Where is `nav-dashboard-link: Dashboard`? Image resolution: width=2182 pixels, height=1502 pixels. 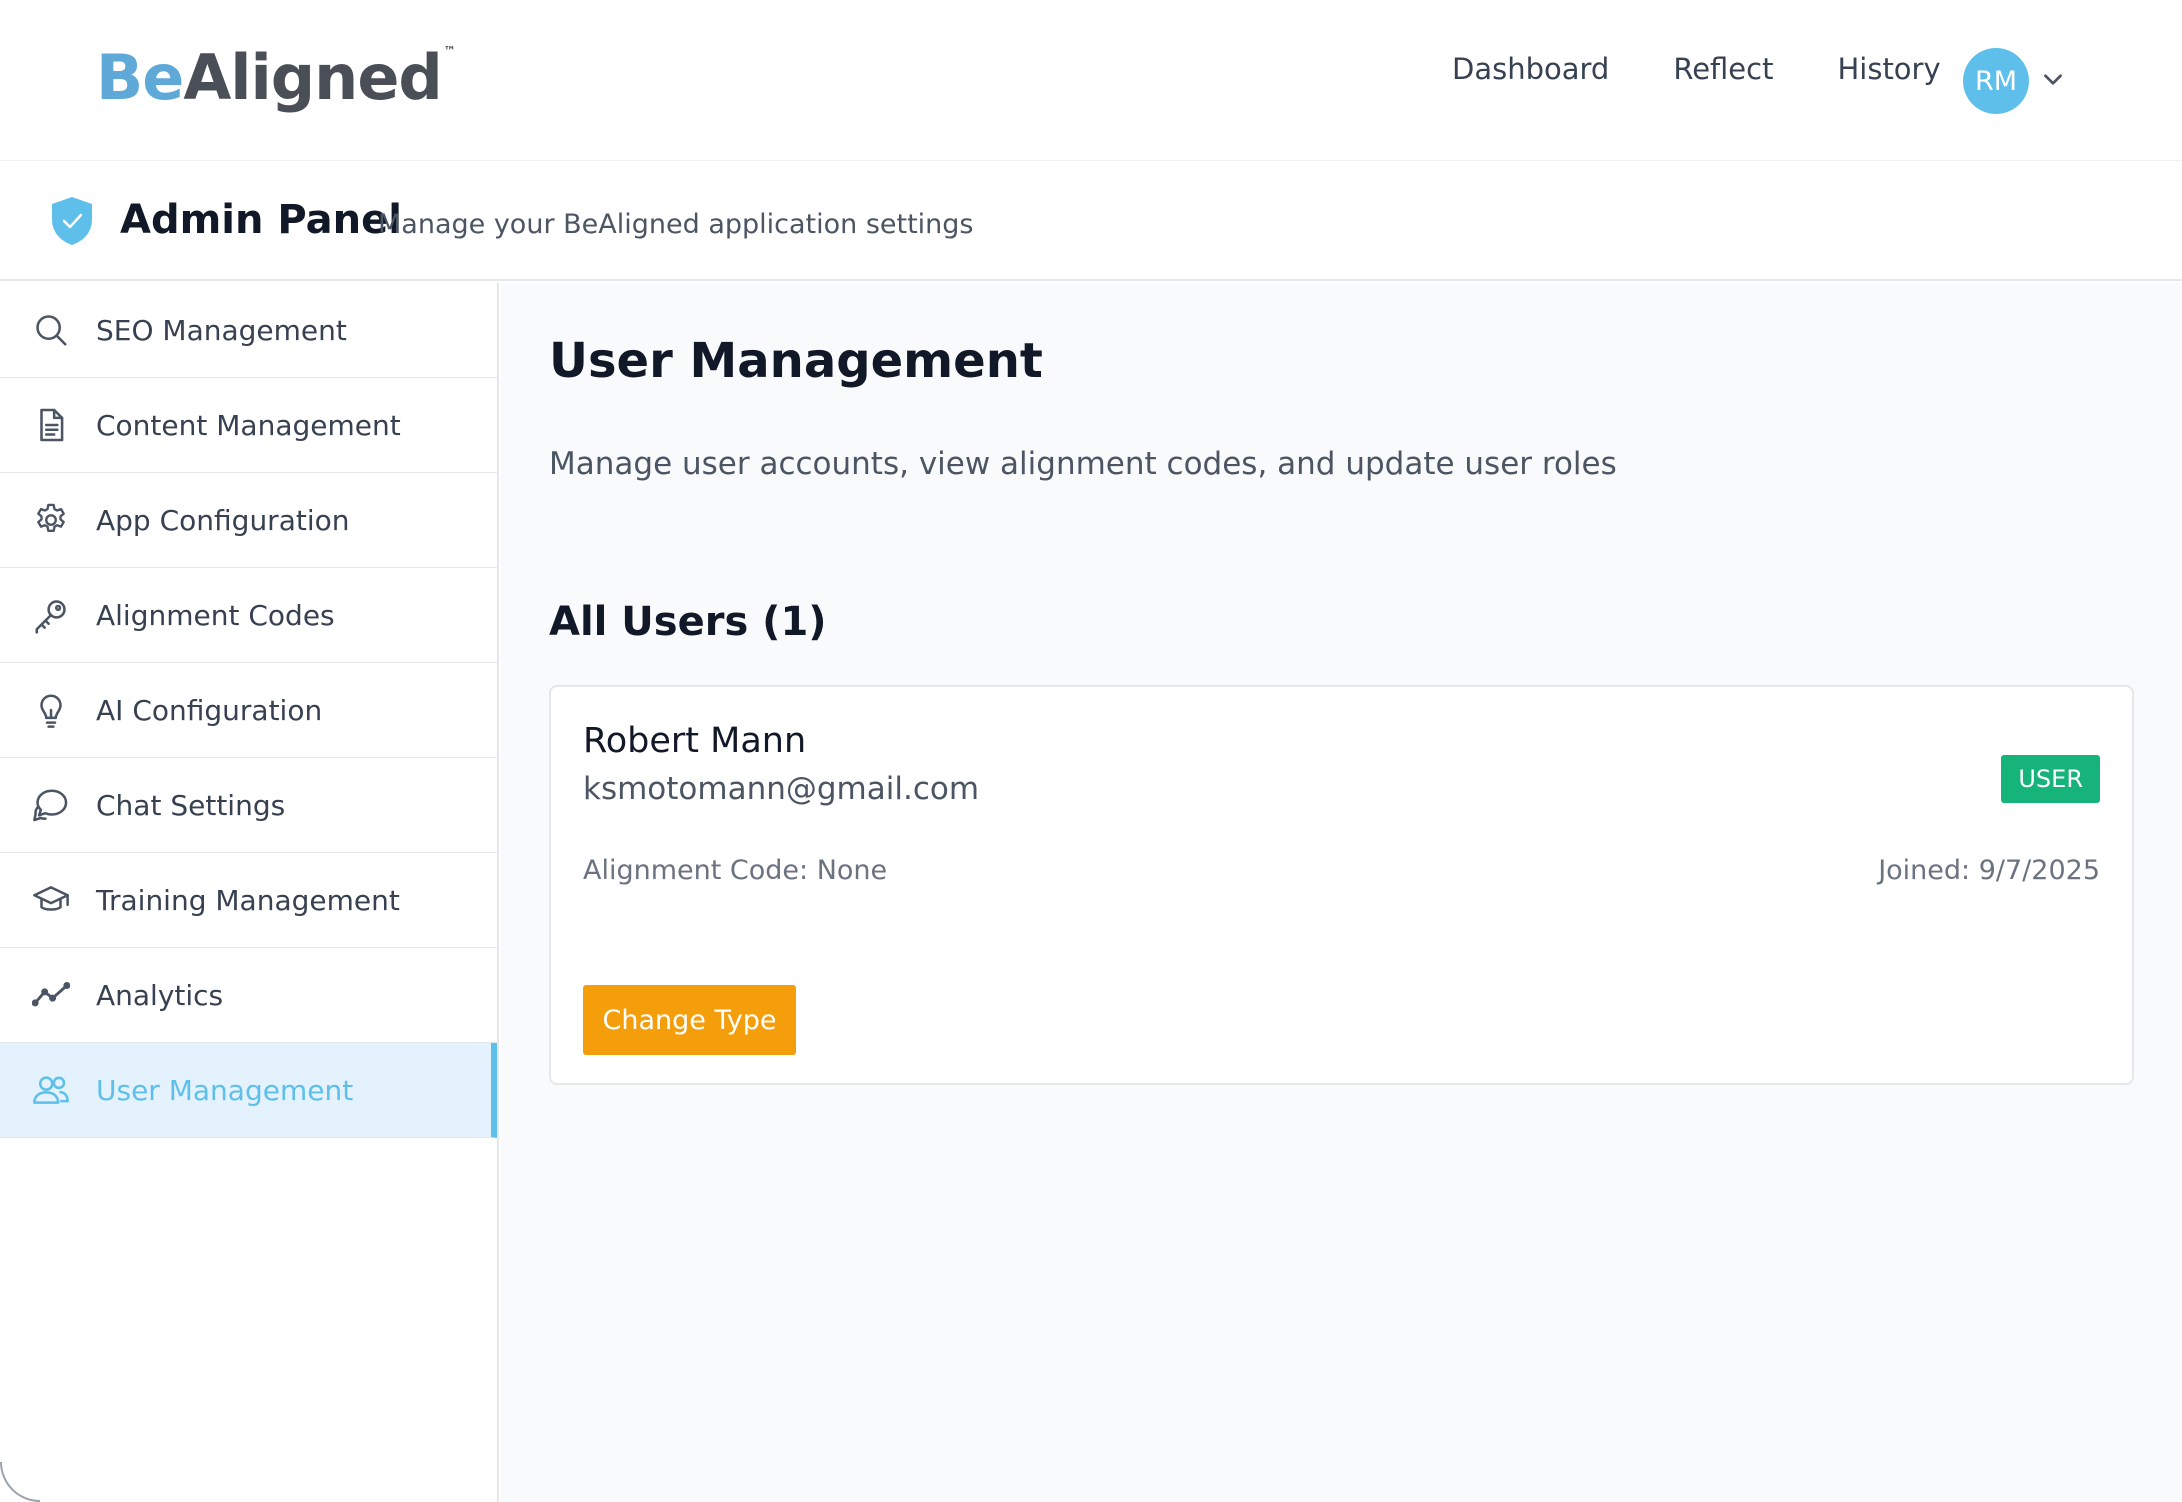 nav-dashboard-link: Dashboard is located at coordinates (1530, 69).